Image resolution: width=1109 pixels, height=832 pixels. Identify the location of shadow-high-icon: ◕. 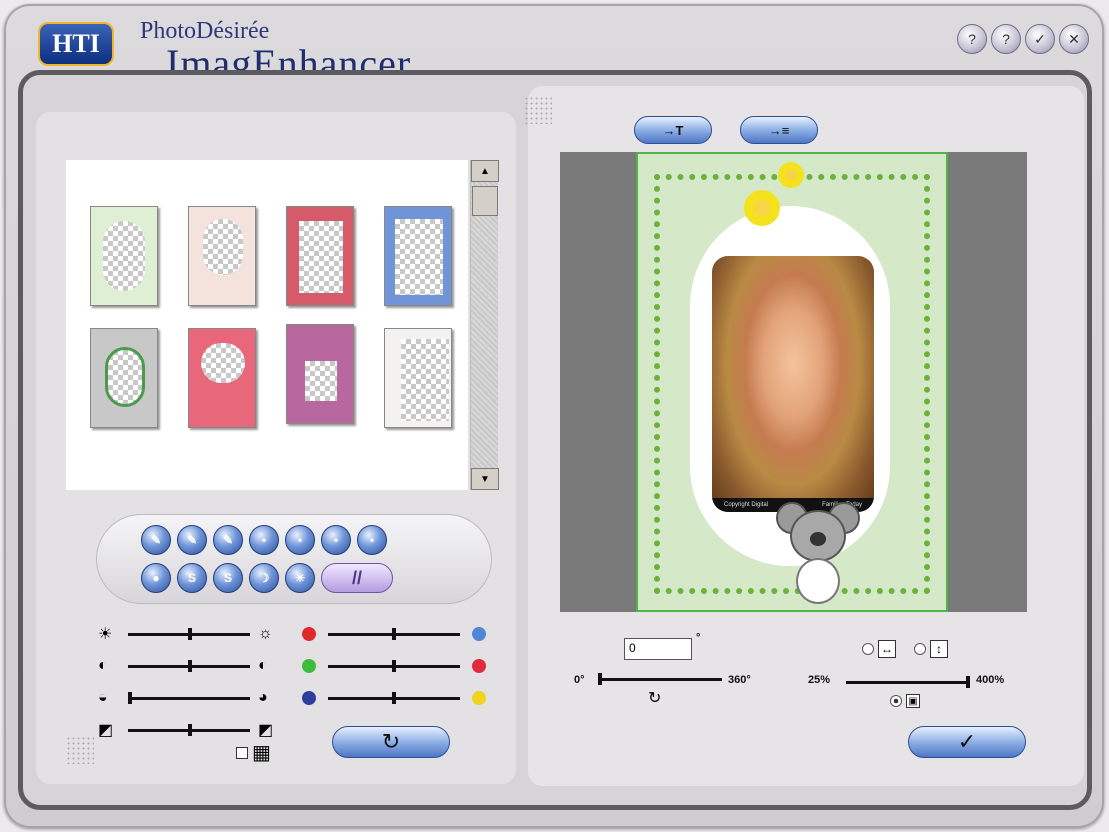
(263, 697).